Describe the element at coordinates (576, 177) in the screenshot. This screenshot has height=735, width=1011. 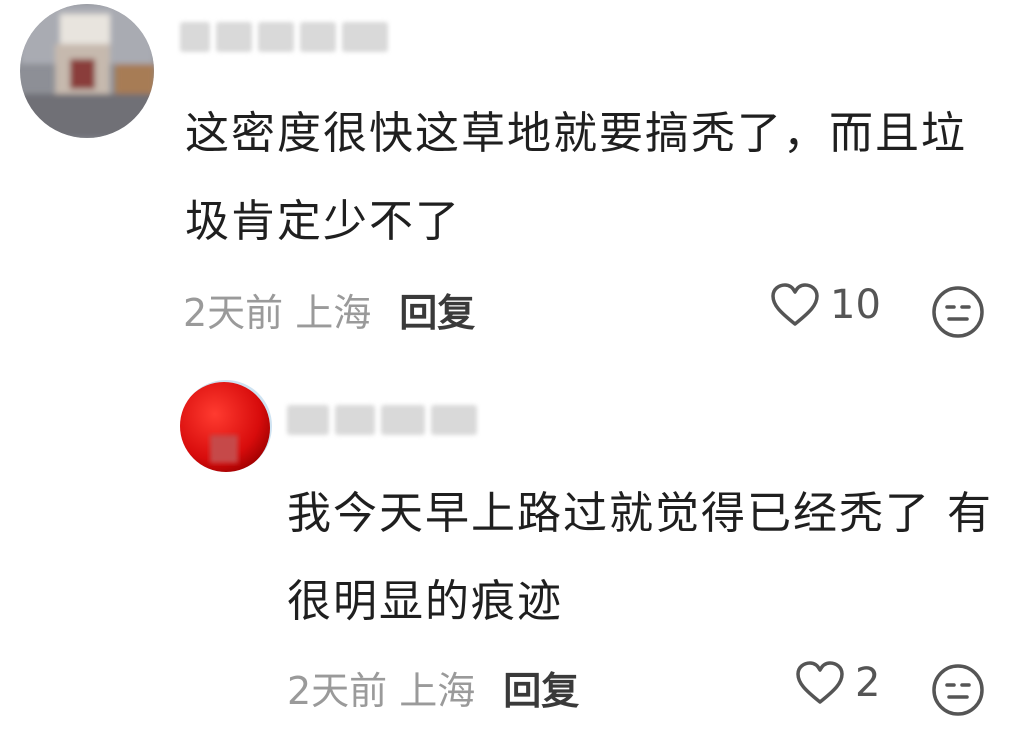
I see `comment-text: 这密度很快这草地就要搞秃了，而且垃圾肯定少不了` at that location.